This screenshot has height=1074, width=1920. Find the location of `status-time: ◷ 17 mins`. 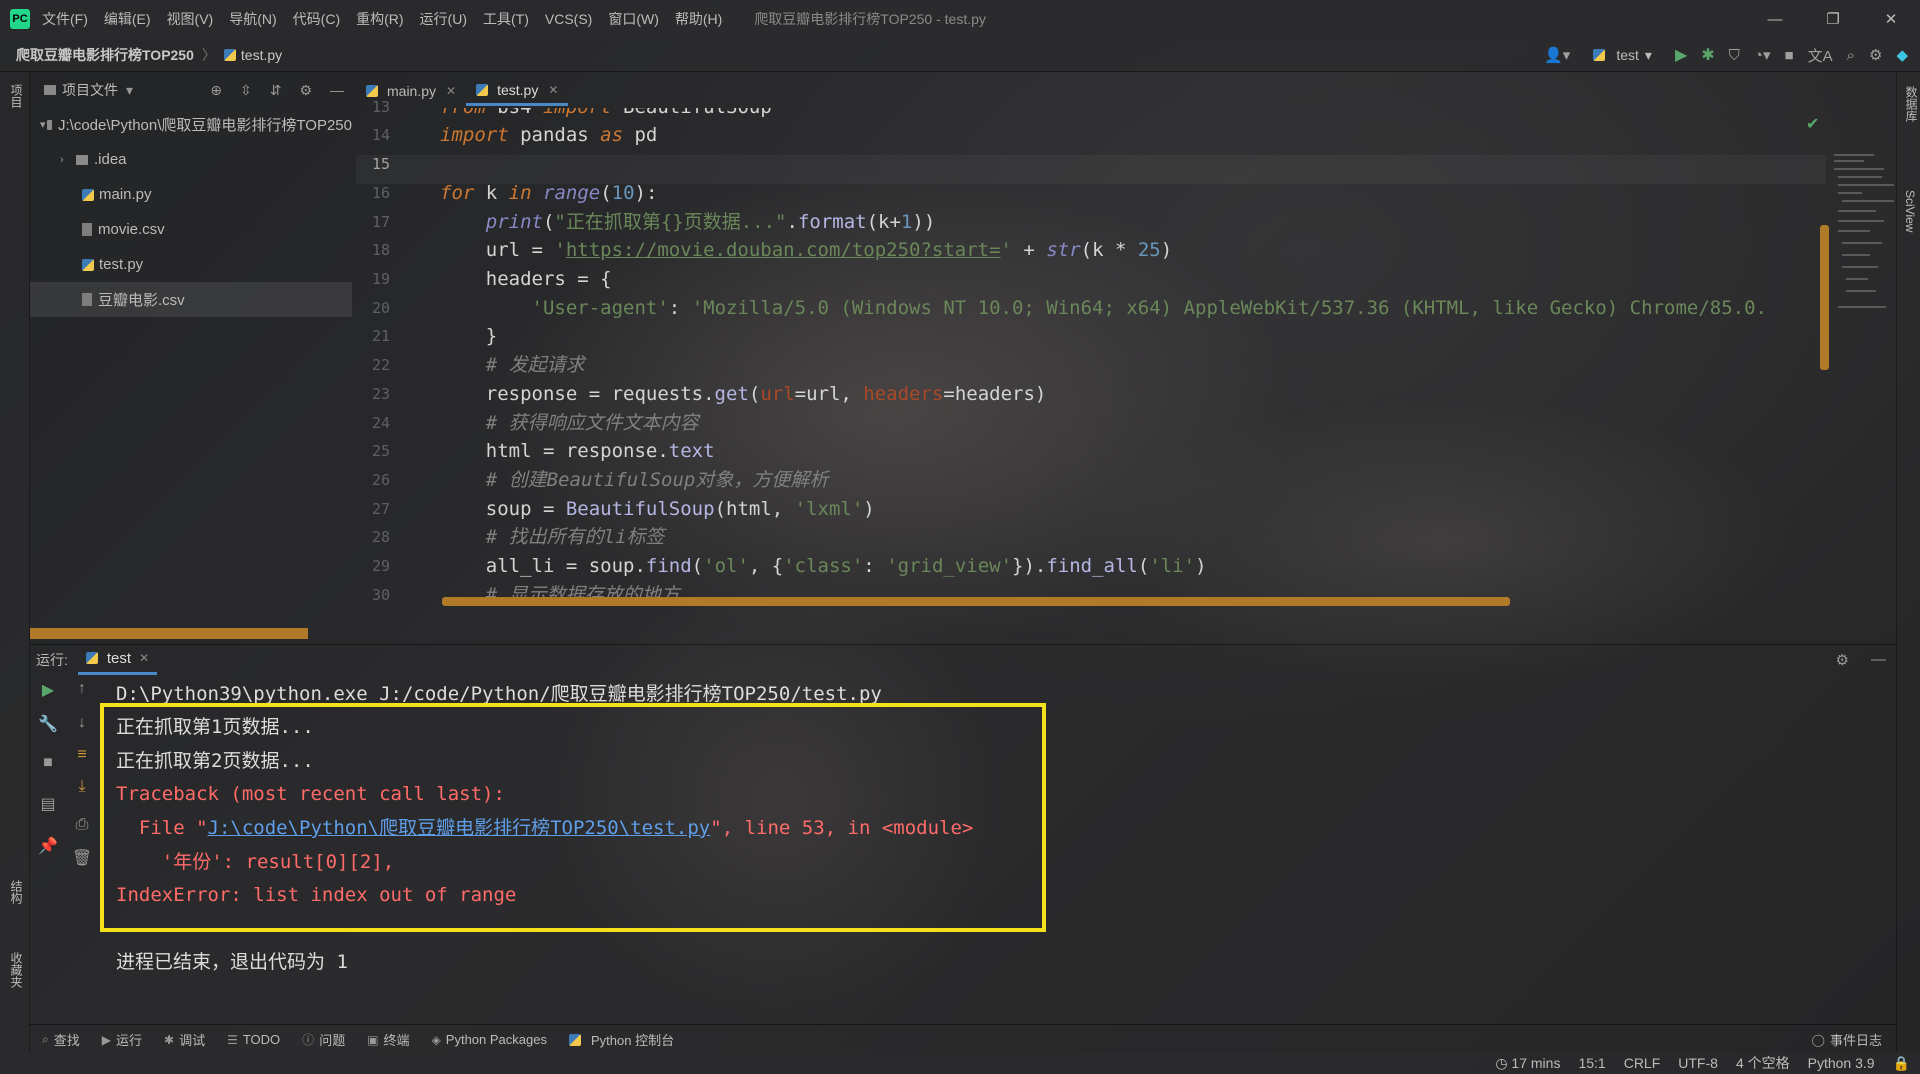

status-time: ◷ 17 mins is located at coordinates (1527, 1063).